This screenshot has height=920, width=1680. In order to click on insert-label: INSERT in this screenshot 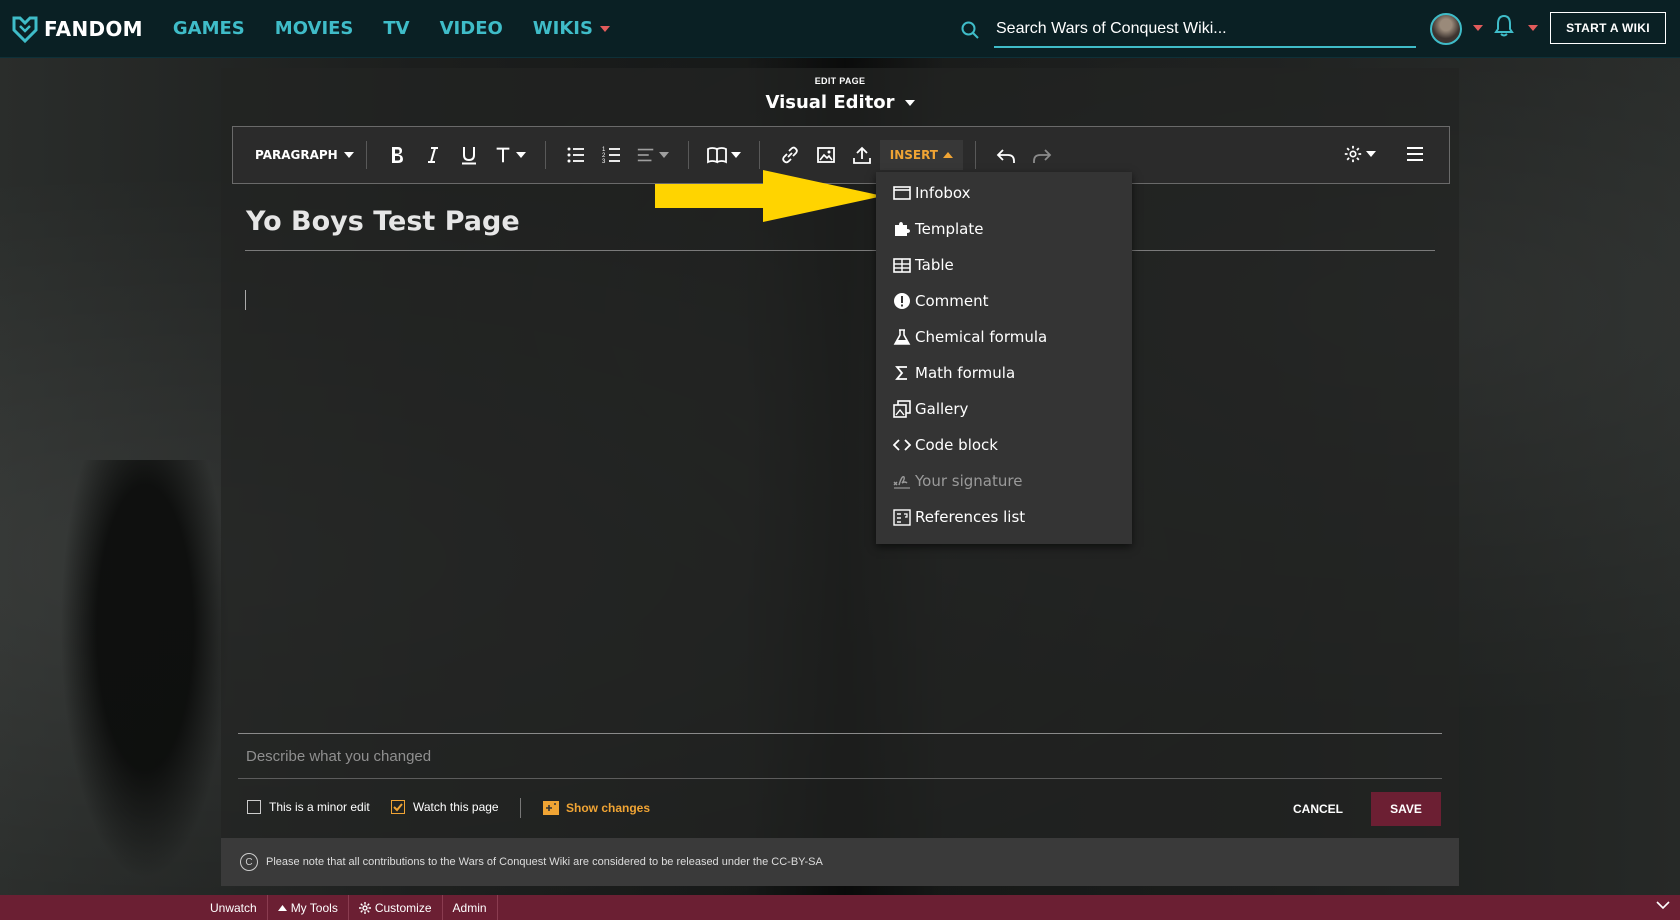, I will do `click(913, 155)`.